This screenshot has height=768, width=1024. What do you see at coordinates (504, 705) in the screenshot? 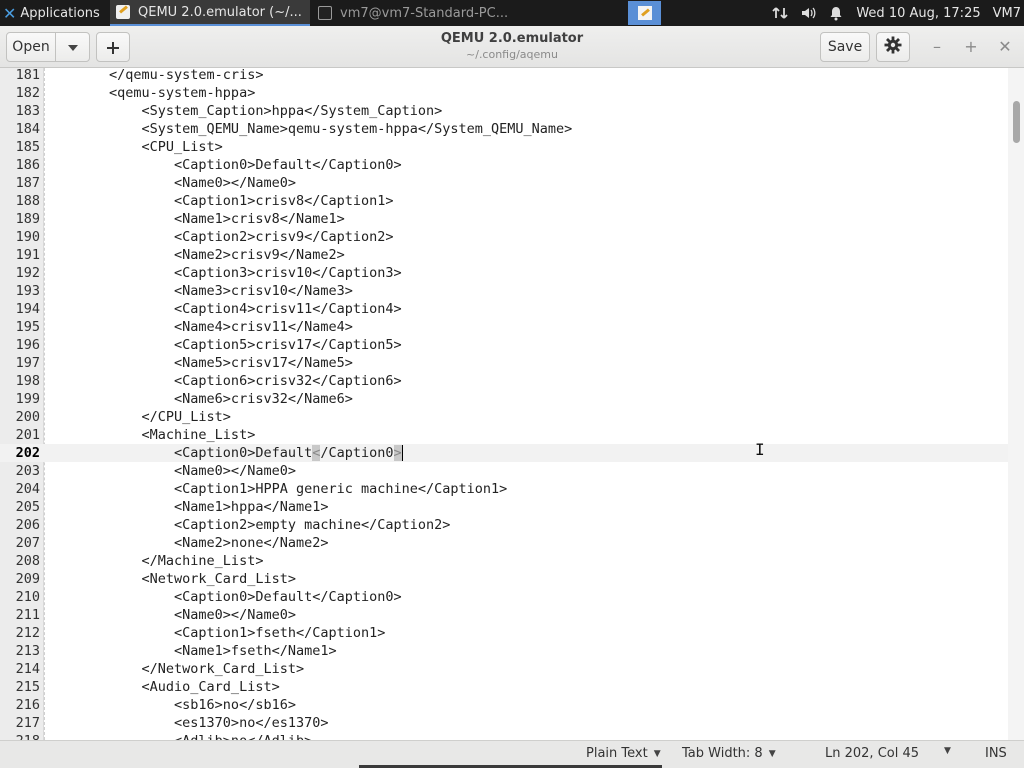
I see `code-line: 216 <sb16>no</sb16>` at bounding box center [504, 705].